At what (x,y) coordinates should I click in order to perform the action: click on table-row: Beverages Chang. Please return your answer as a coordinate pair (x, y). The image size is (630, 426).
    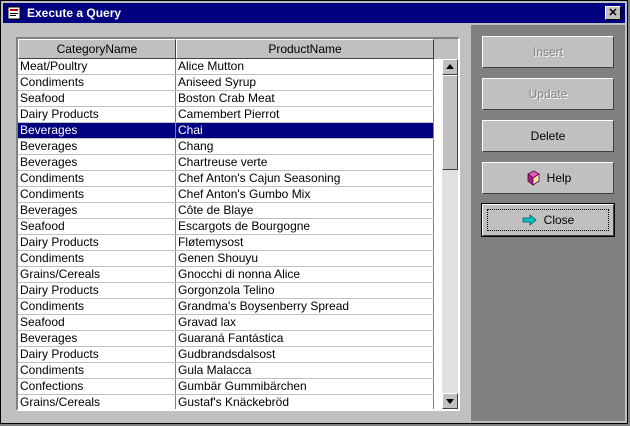
    Looking at the image, I should click on (226, 147).